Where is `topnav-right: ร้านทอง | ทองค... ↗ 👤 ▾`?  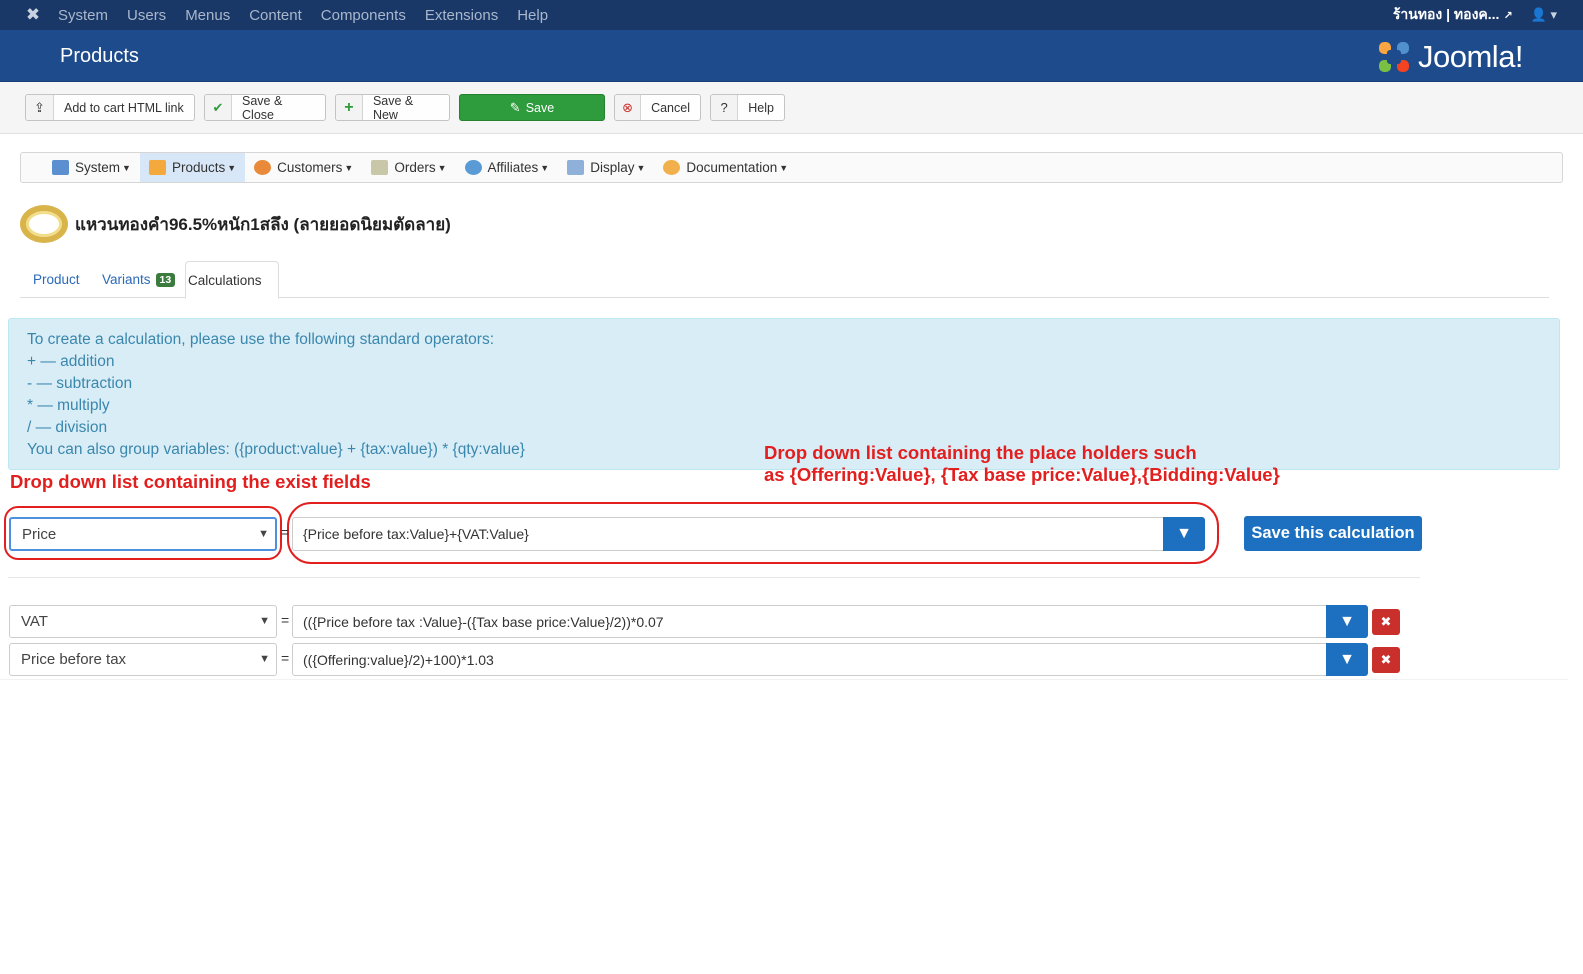
topnav-right: ร้านทอง | ทองค... ↗ 👤 ▾ is located at coordinates (1488, 15).